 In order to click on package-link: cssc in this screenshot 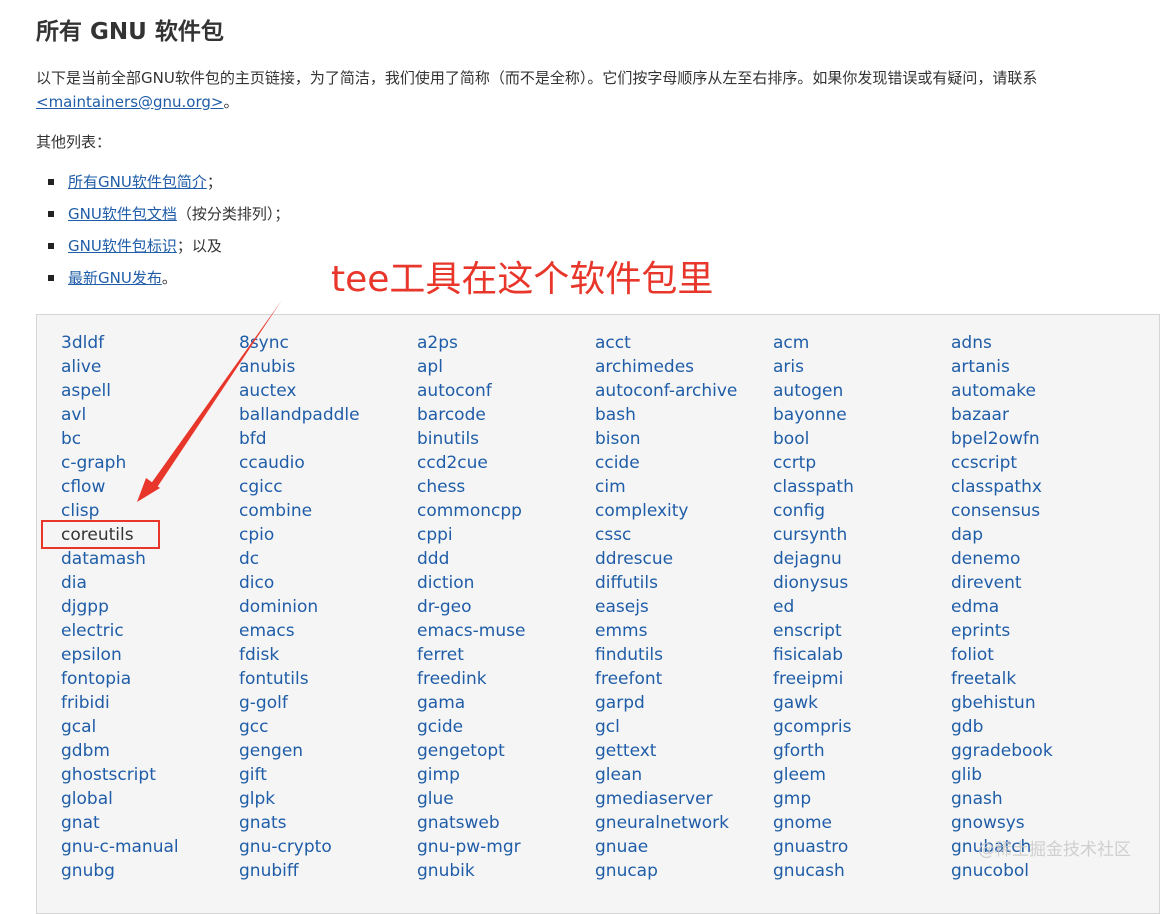, I will do `click(684, 535)`.